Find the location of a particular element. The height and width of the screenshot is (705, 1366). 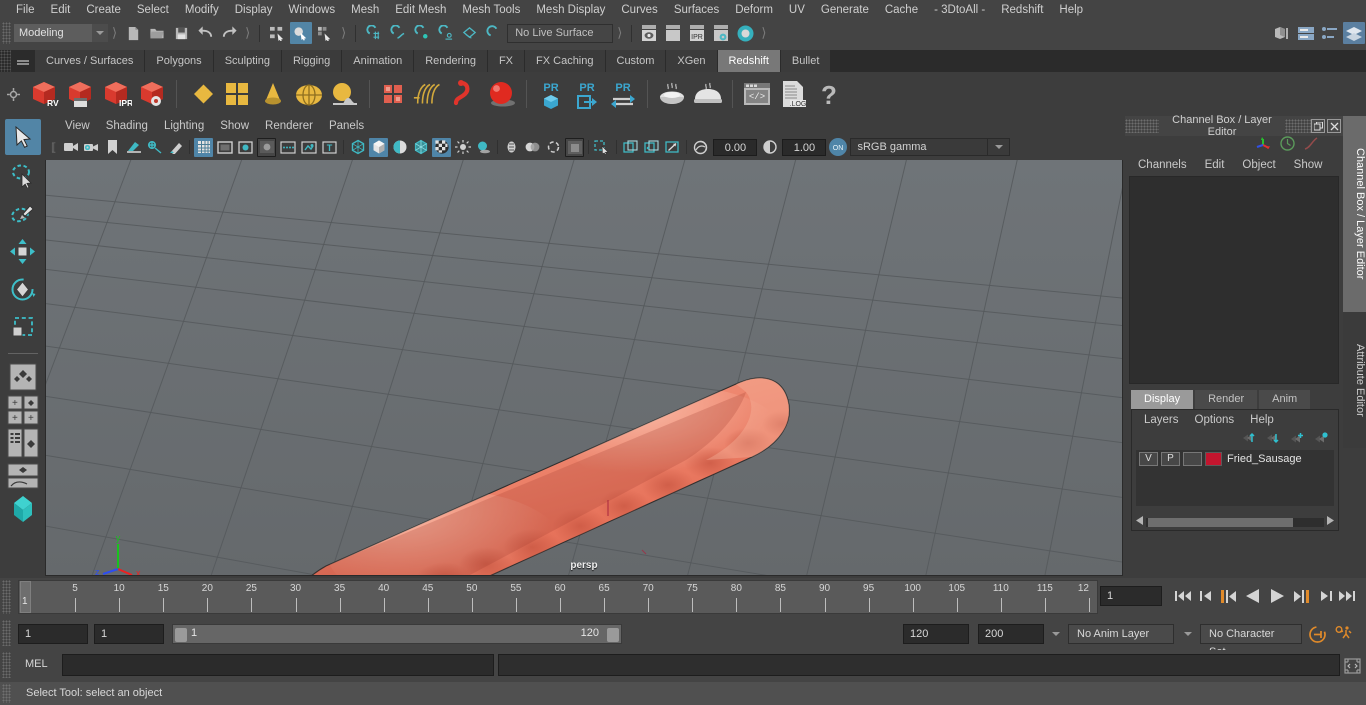

animation-start-time-field: 1 is located at coordinates (53, 634).